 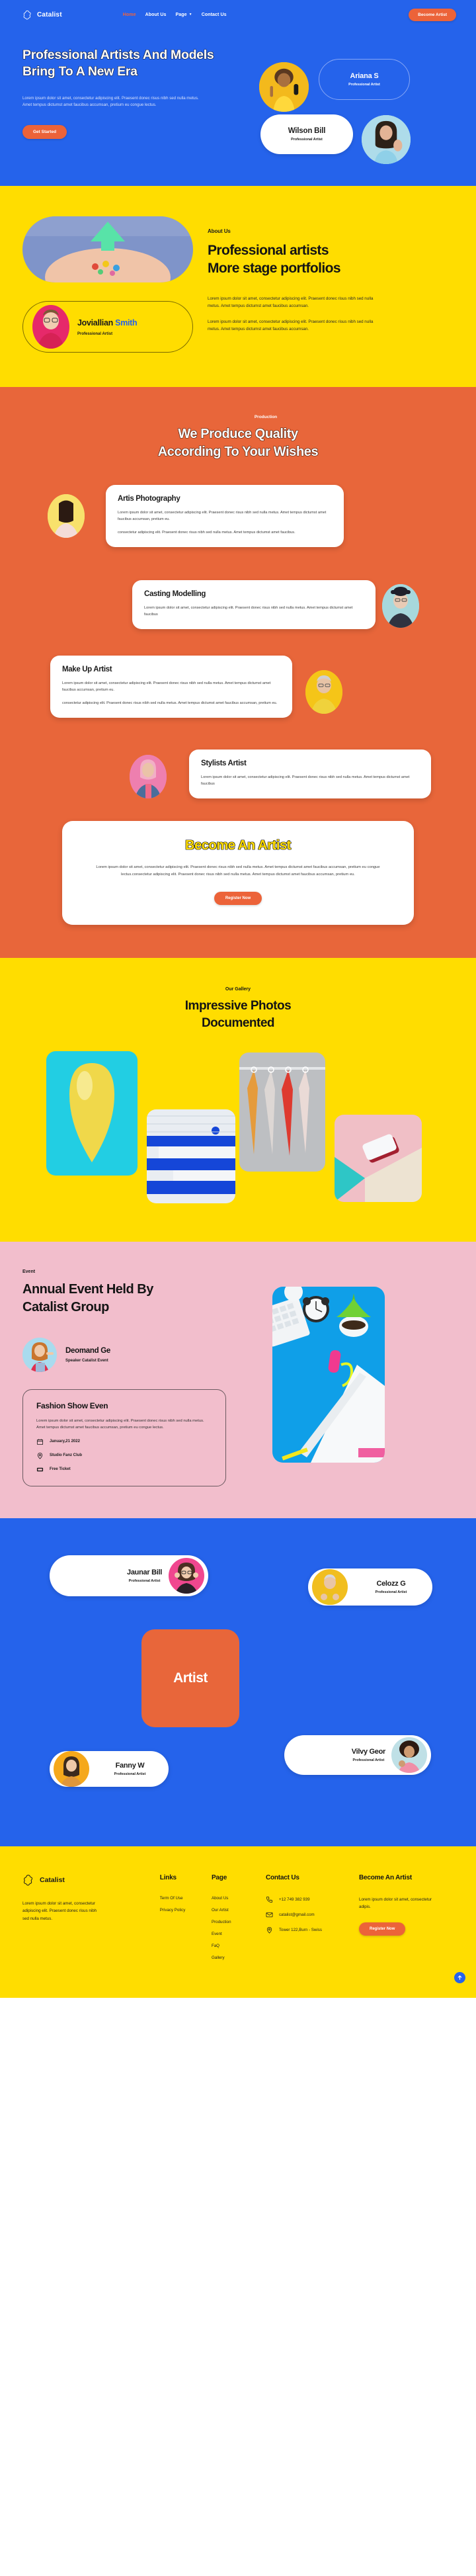 I want to click on about-person-last: Smith, so click(x=126, y=322).